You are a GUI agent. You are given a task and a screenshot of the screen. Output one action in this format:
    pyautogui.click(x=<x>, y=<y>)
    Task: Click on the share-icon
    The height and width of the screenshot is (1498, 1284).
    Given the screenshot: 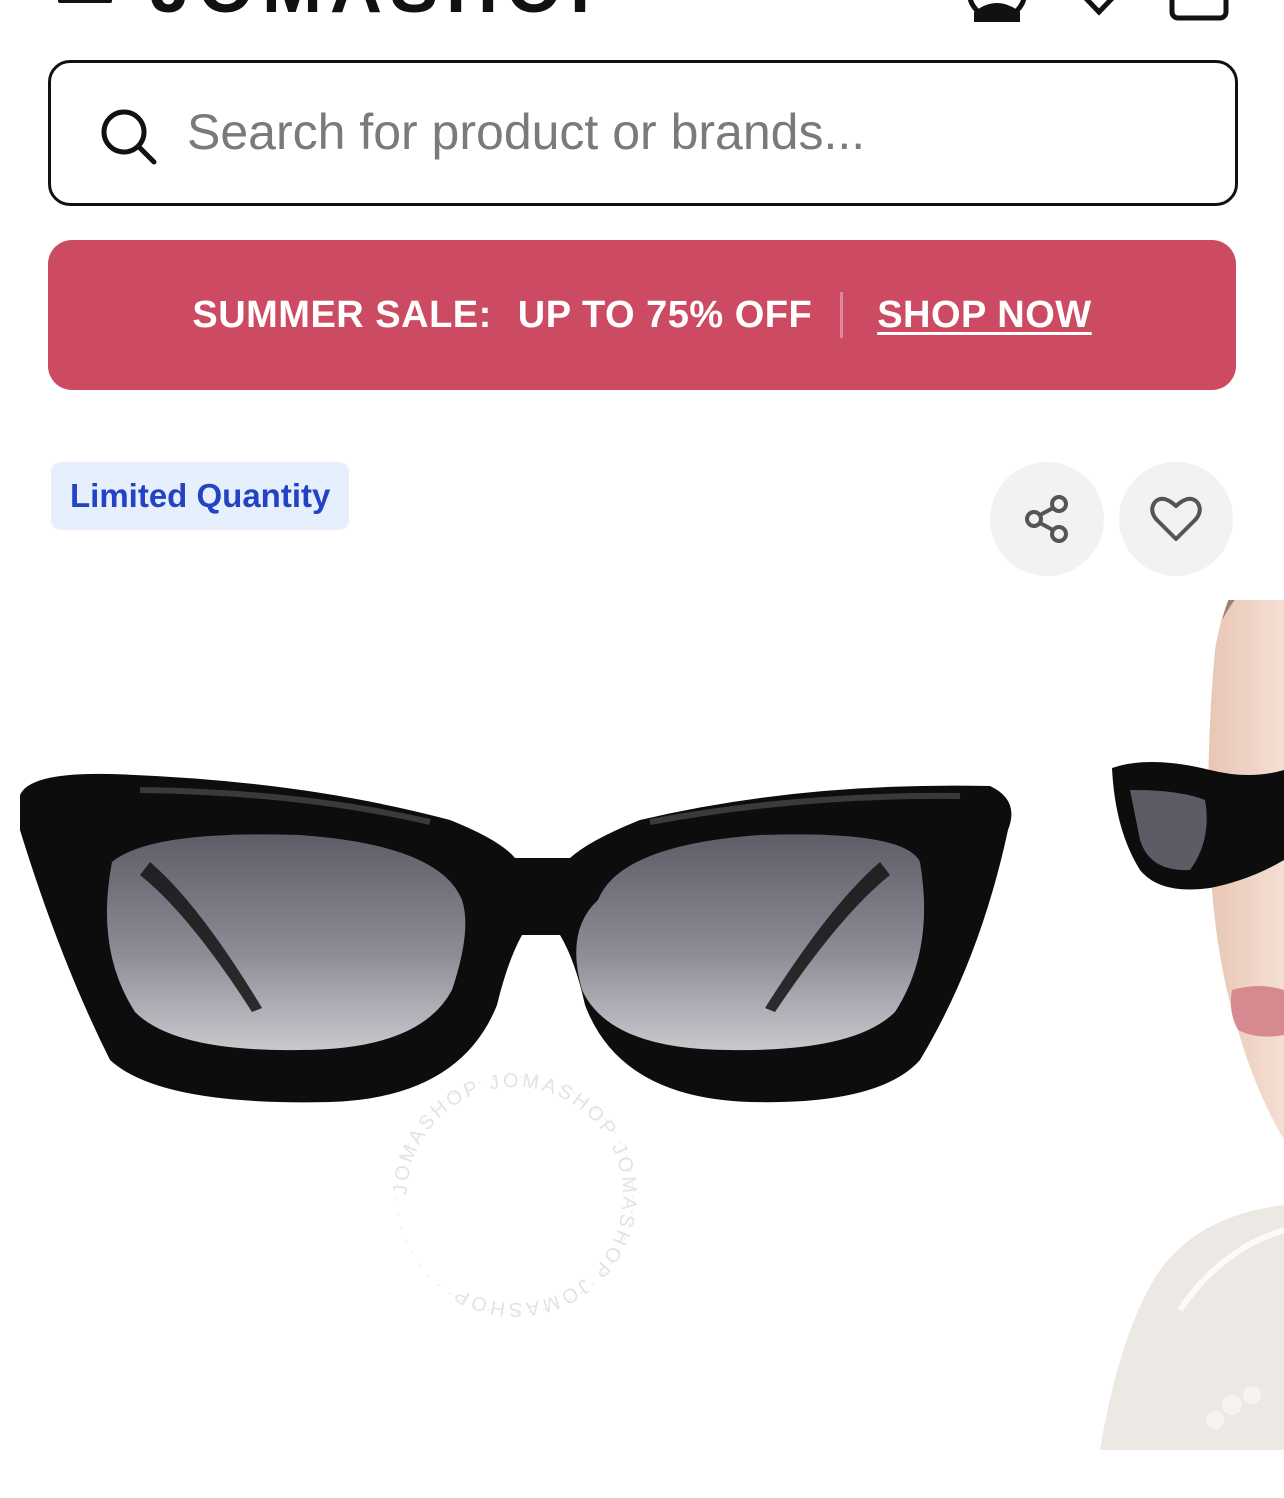 What is the action you would take?
    pyautogui.click(x=1046, y=519)
    